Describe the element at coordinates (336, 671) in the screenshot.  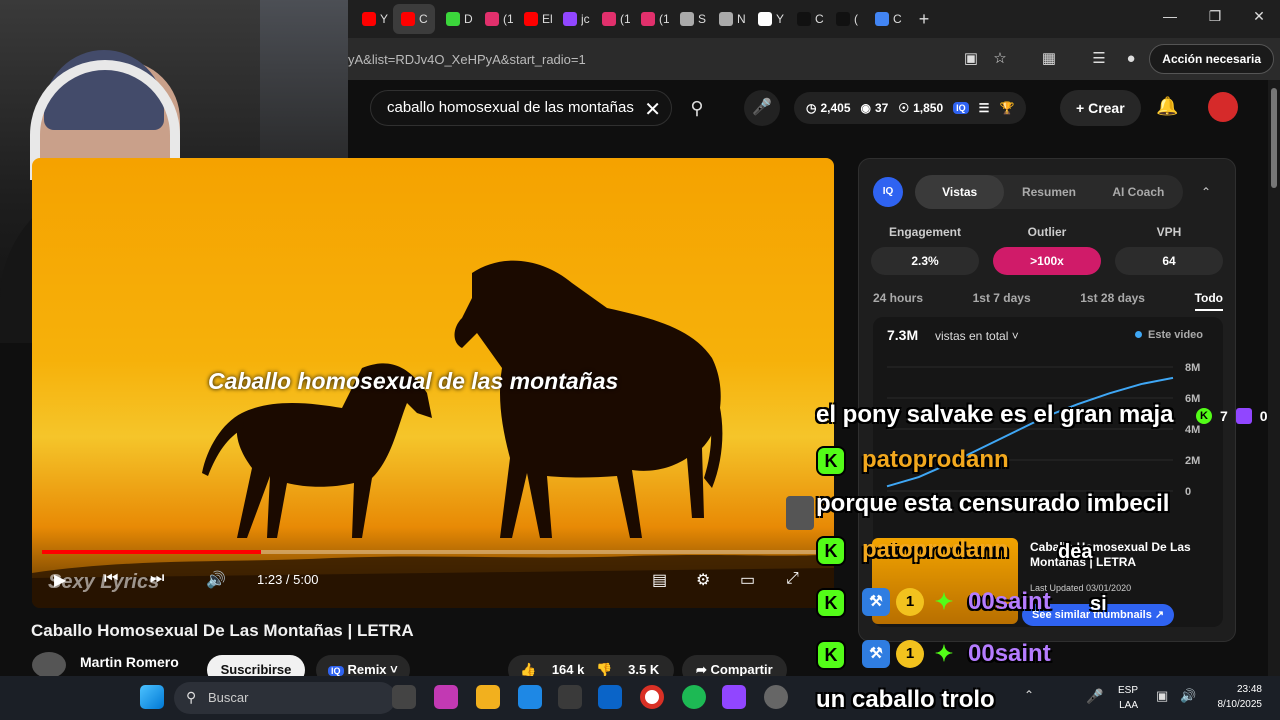
I see `vidiq-small-icon: IQ` at that location.